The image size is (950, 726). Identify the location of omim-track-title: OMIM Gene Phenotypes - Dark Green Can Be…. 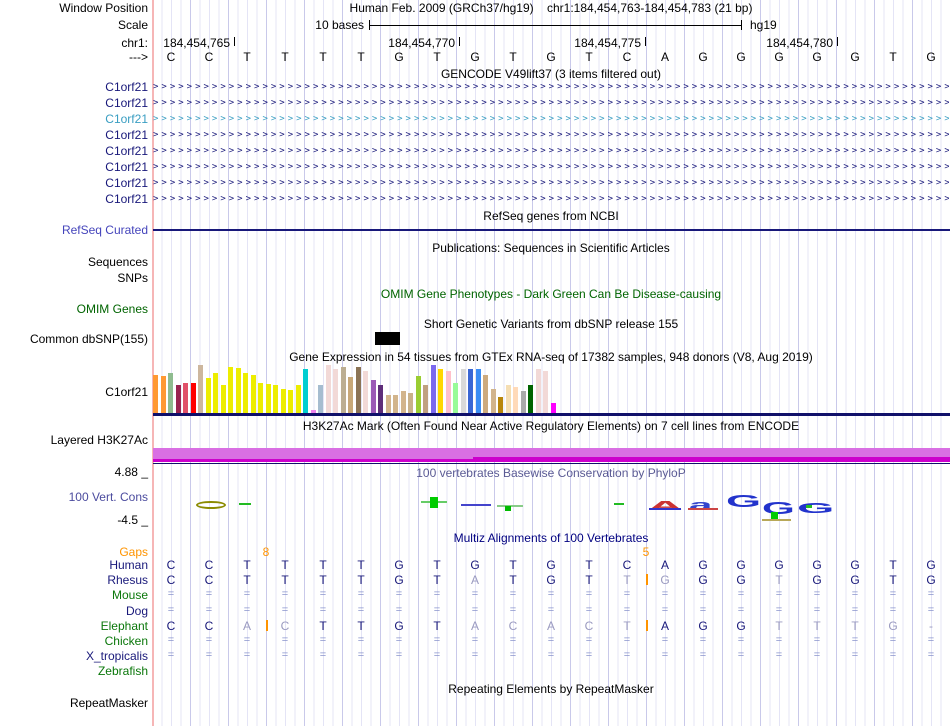
(551, 294).